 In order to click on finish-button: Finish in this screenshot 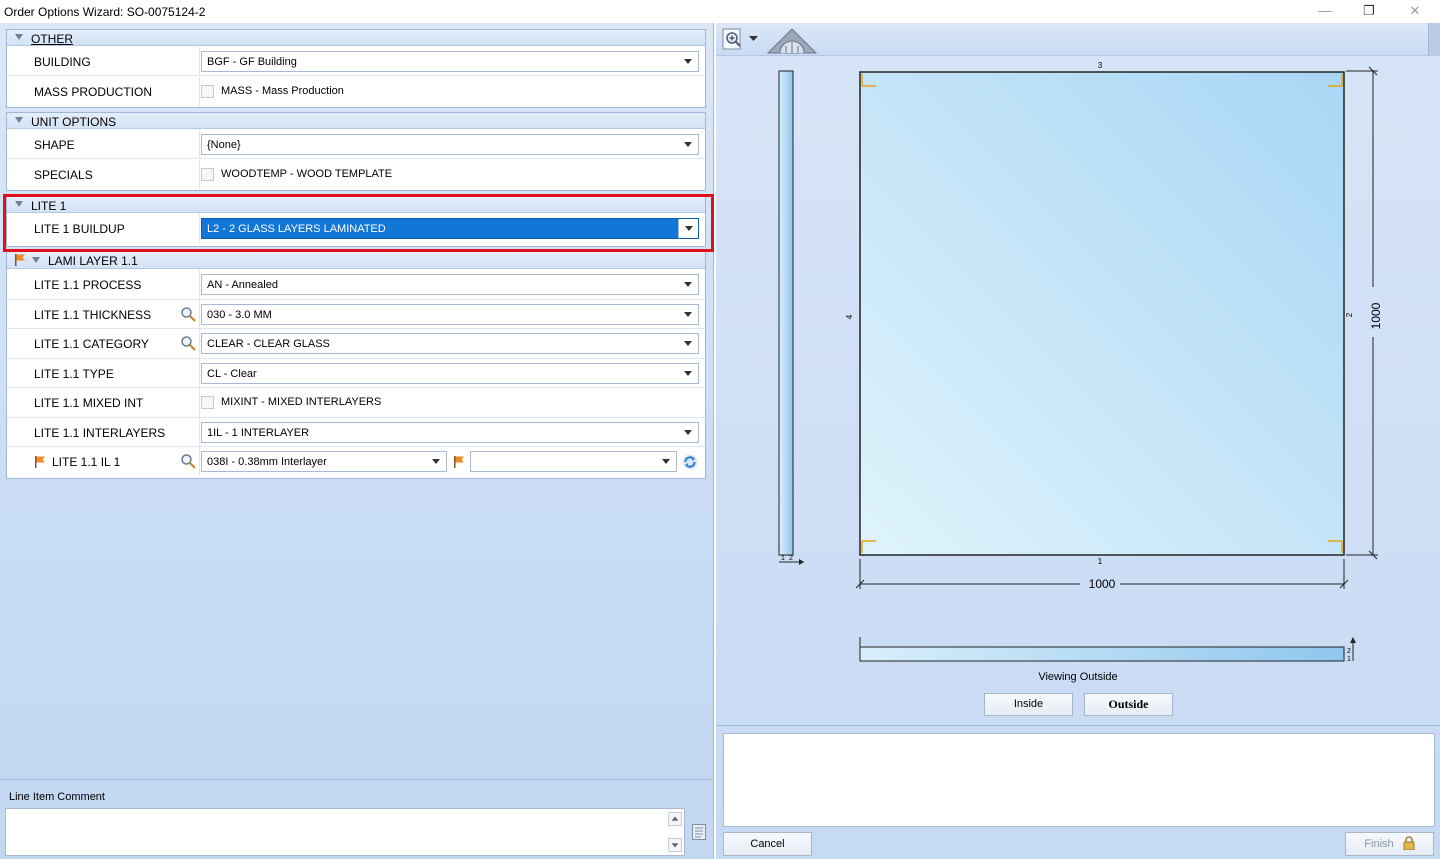, I will do `click(1389, 844)`.